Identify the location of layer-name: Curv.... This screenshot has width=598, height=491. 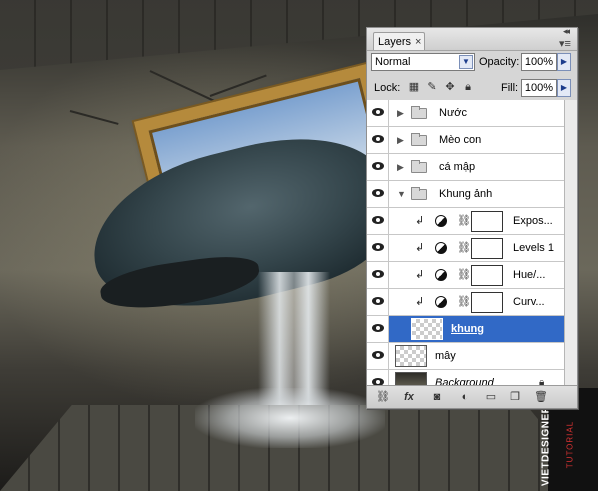
(529, 302).